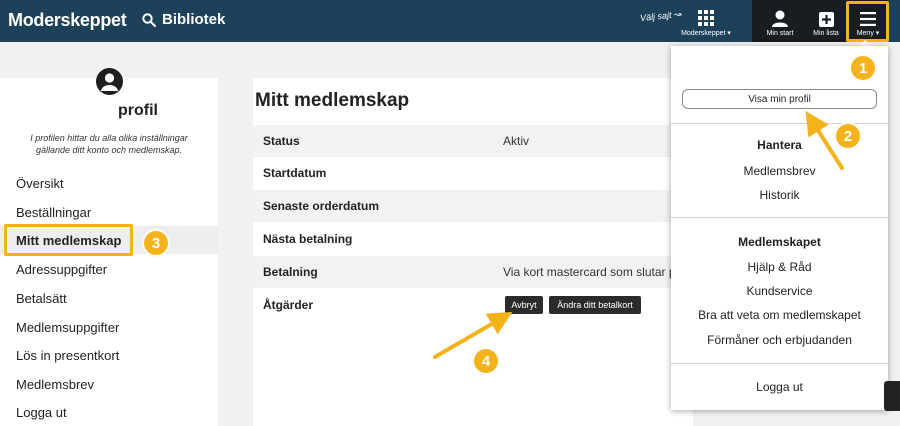 The height and width of the screenshot is (426, 900). I want to click on callout-1: 1, so click(863, 68).